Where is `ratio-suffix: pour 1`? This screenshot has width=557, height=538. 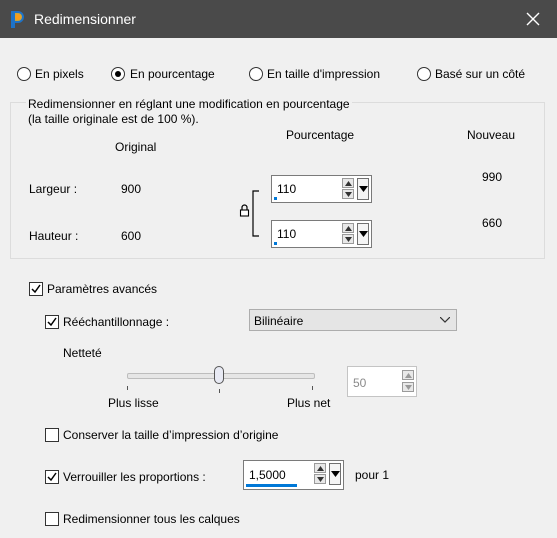
ratio-suffix: pour 1 is located at coordinates (372, 475).